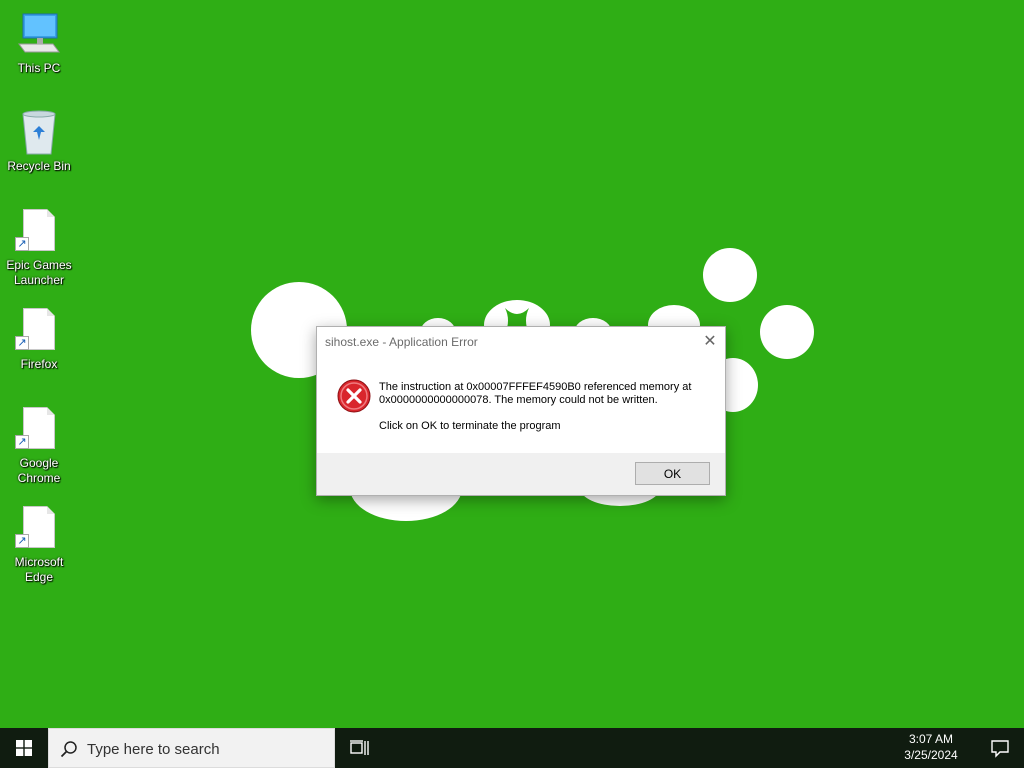 The height and width of the screenshot is (768, 1024). What do you see at coordinates (39, 470) in the screenshot?
I see `desktop-icon-label: Google Chrome` at bounding box center [39, 470].